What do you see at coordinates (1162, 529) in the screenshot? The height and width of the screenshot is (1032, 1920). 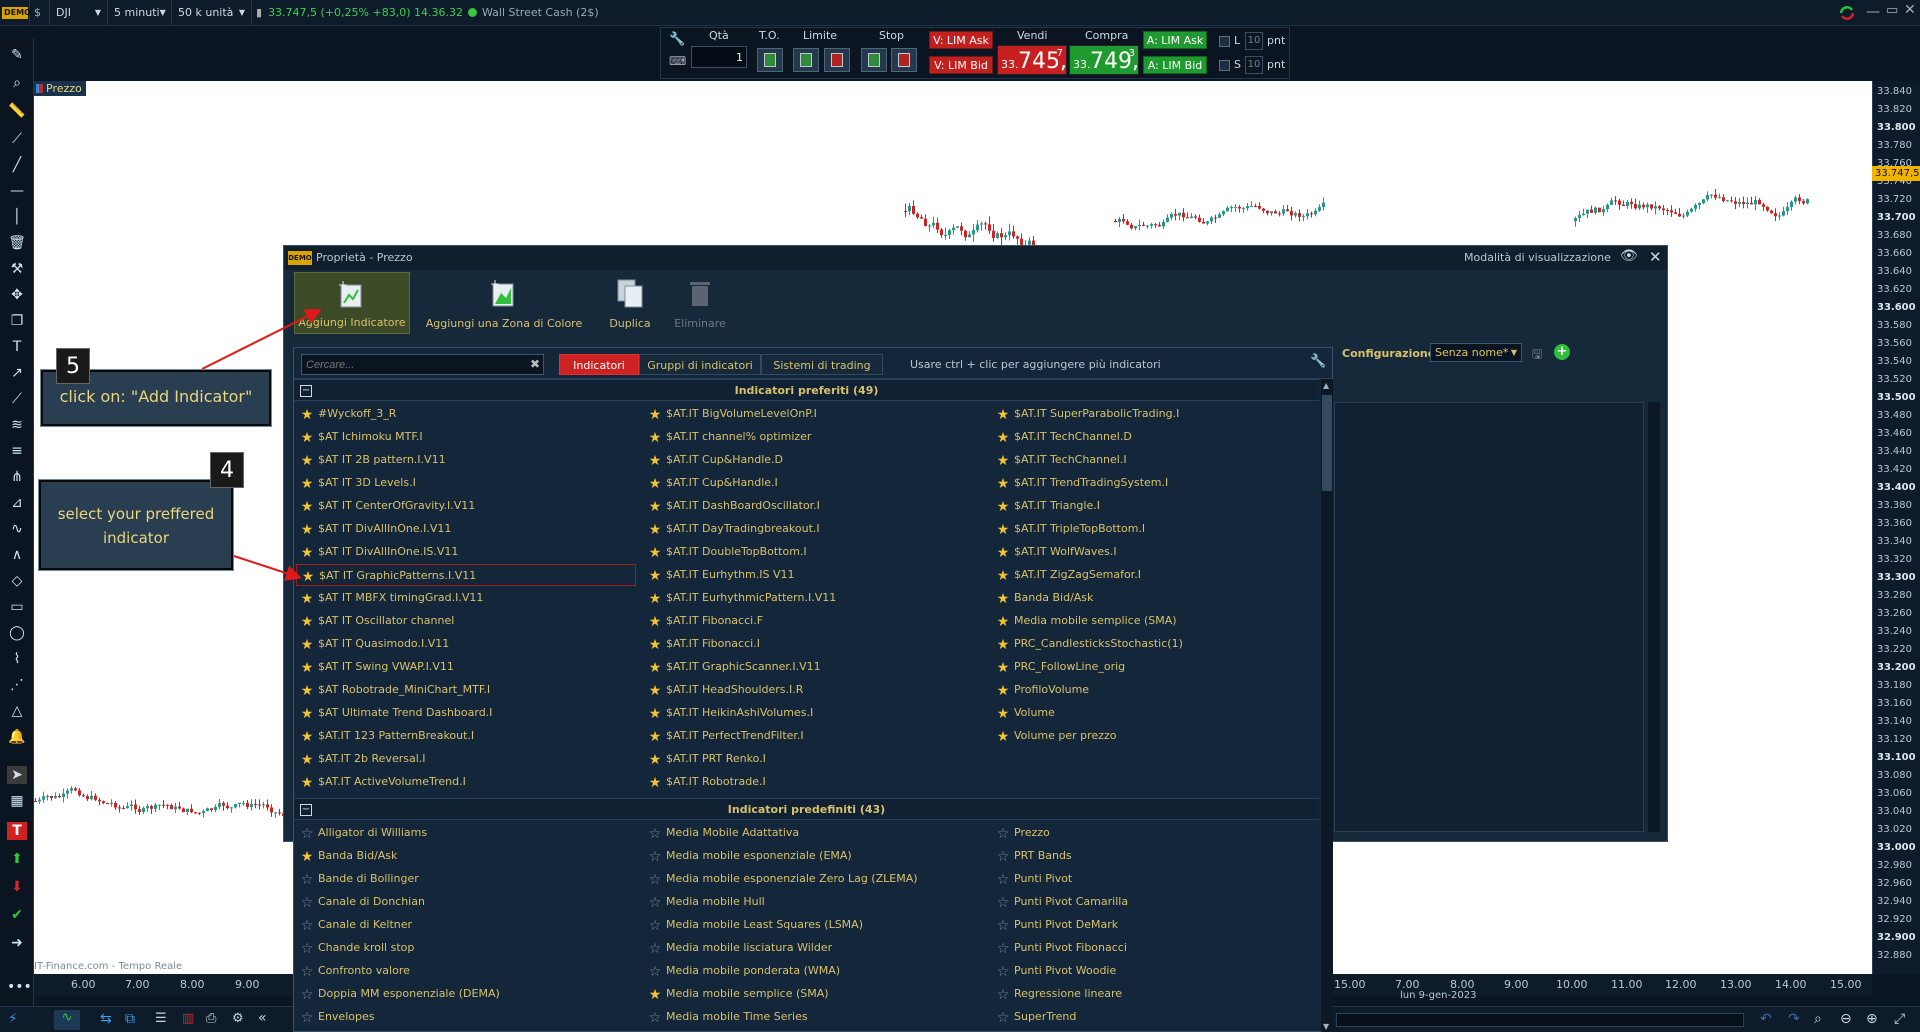 I see `indicator-list-item: ★ $AT.IT TripleTopBottom.I` at bounding box center [1162, 529].